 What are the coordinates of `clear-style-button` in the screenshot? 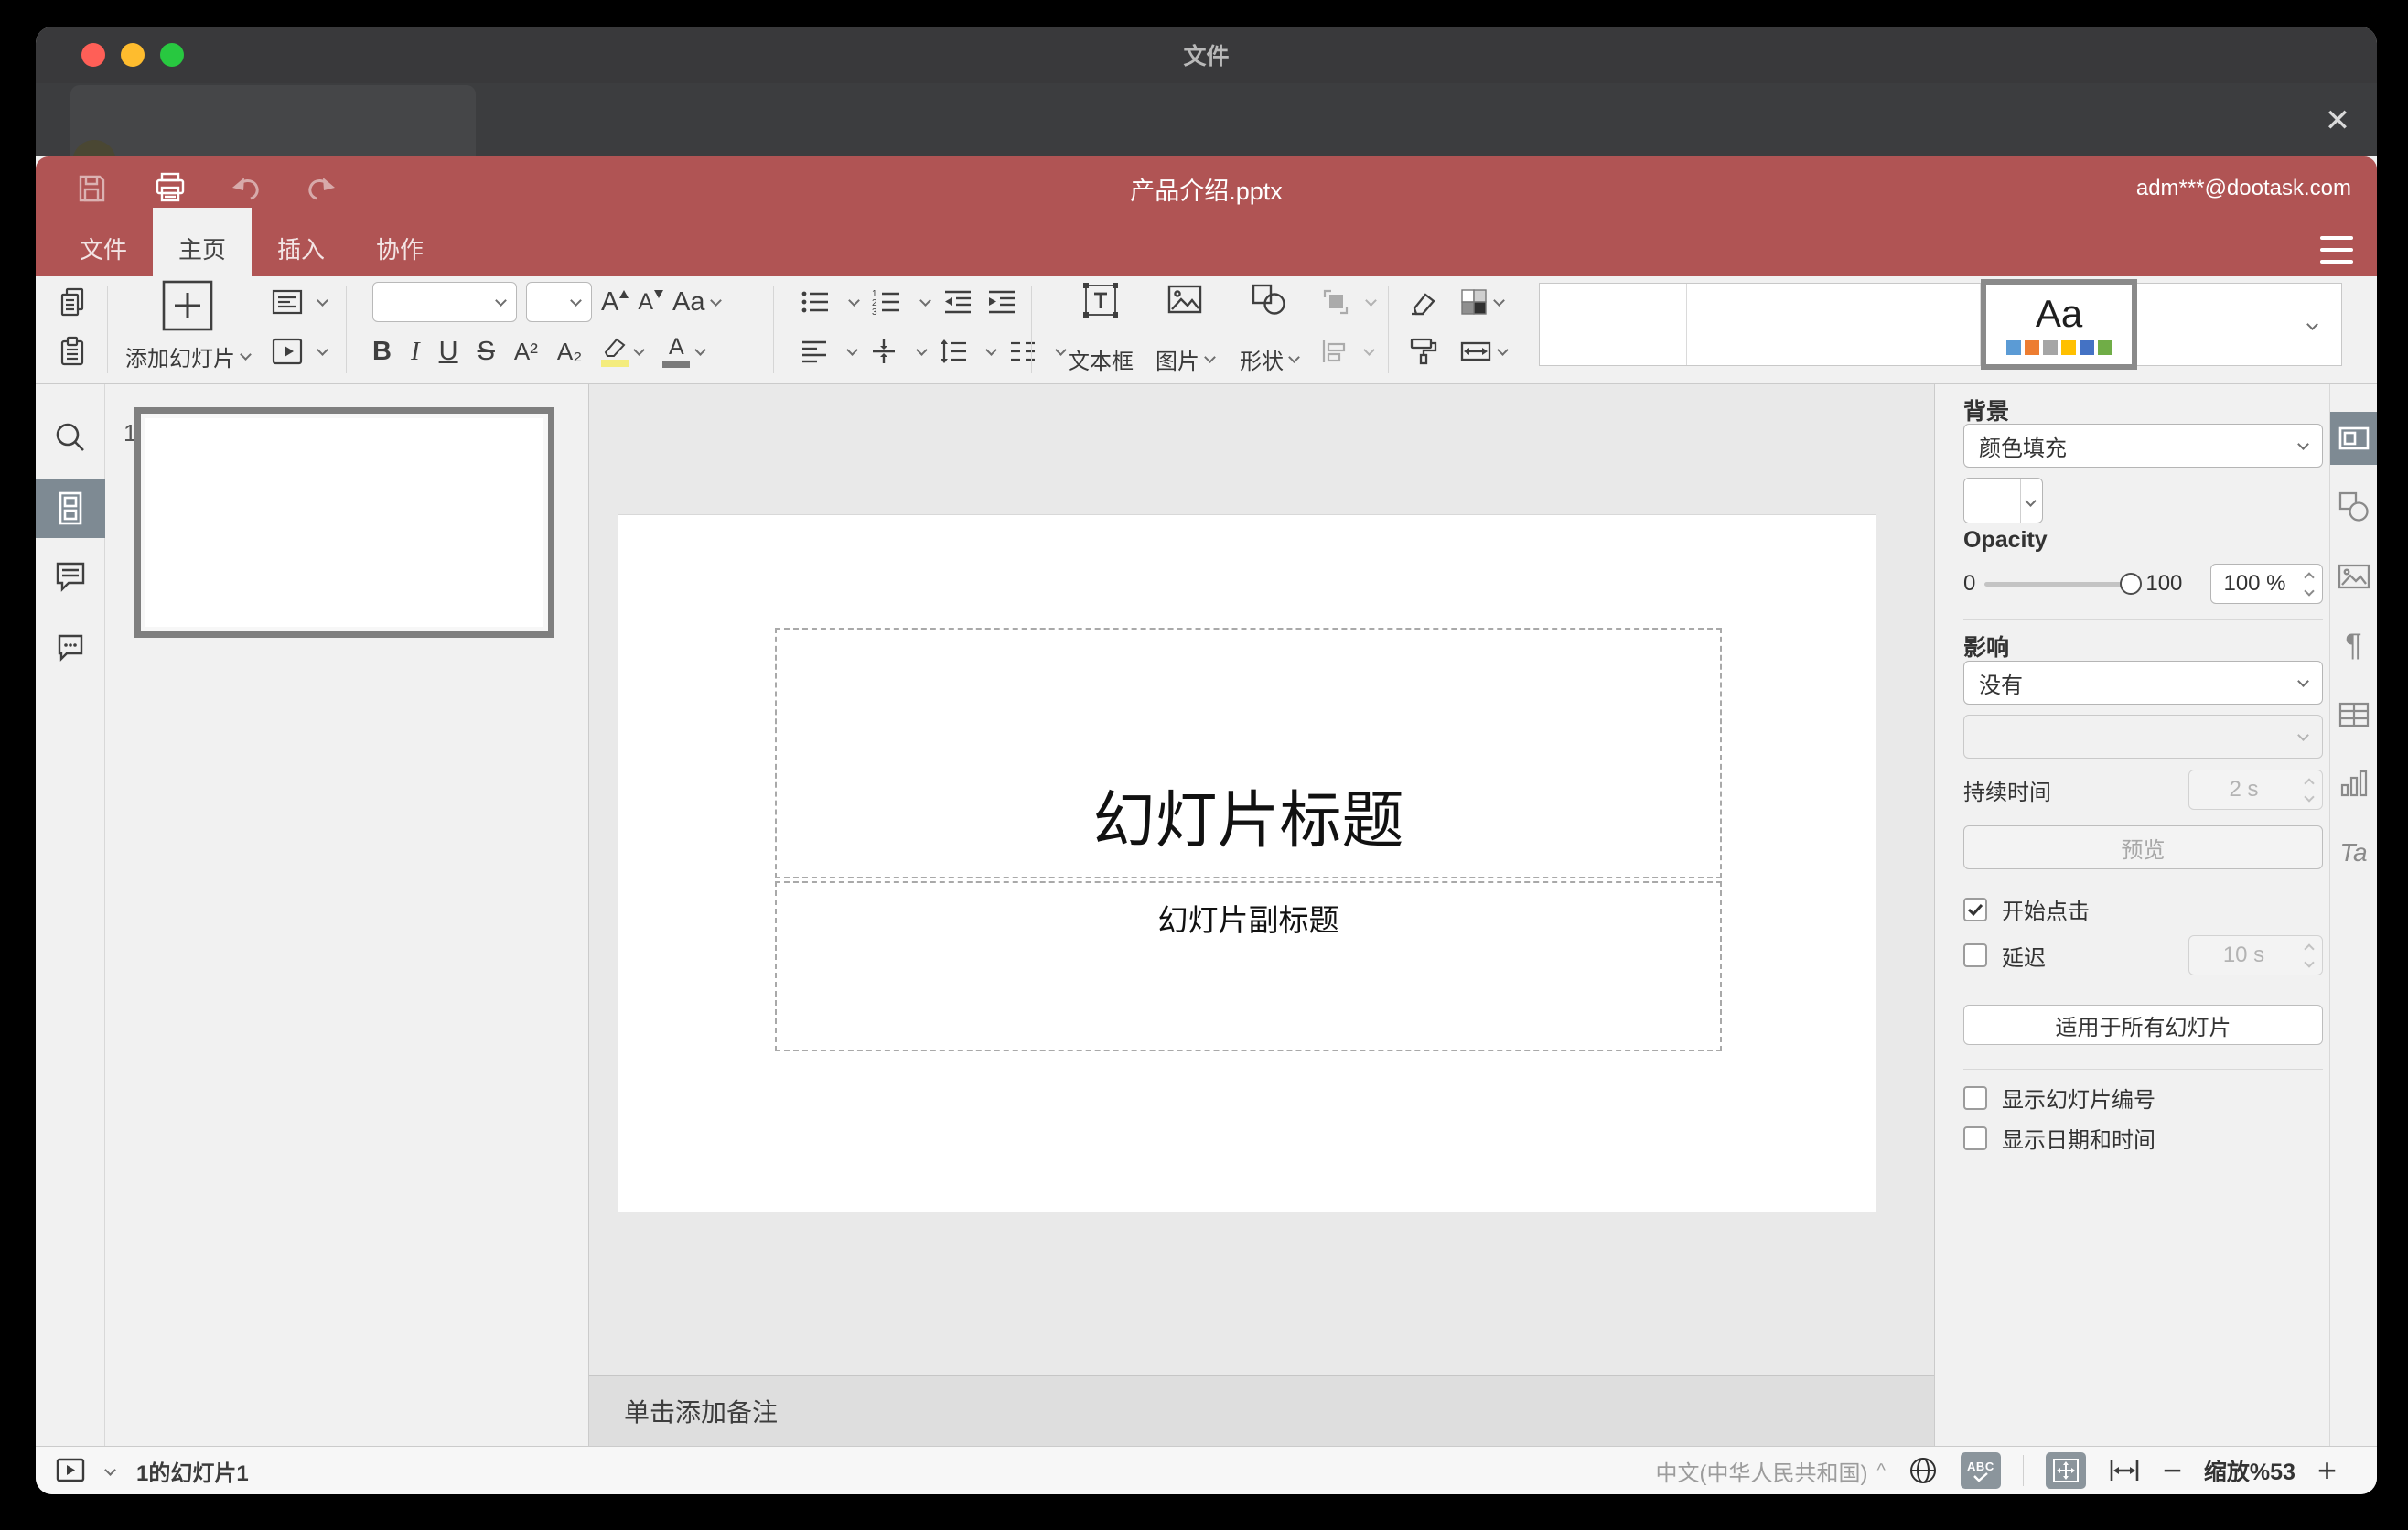 It's located at (1423, 302).